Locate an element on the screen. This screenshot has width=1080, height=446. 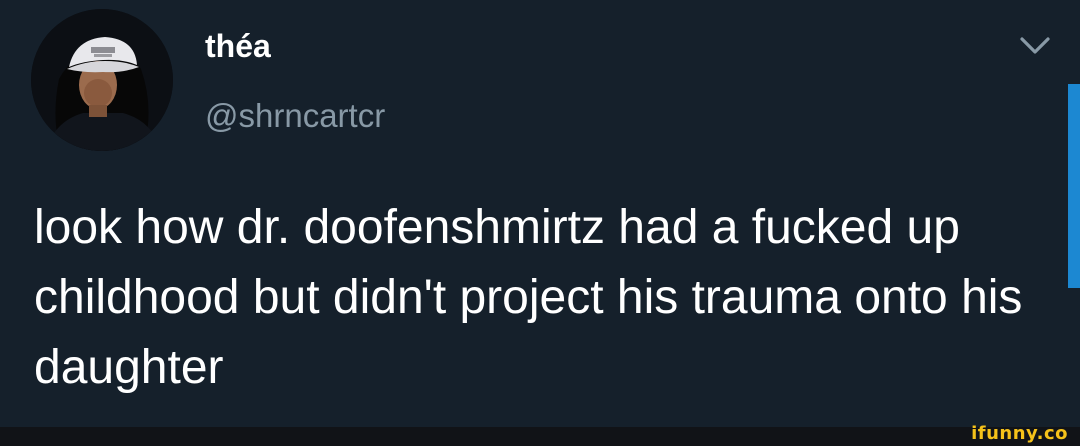
watermark-logo: ifunny.co is located at coordinates (1019, 433).